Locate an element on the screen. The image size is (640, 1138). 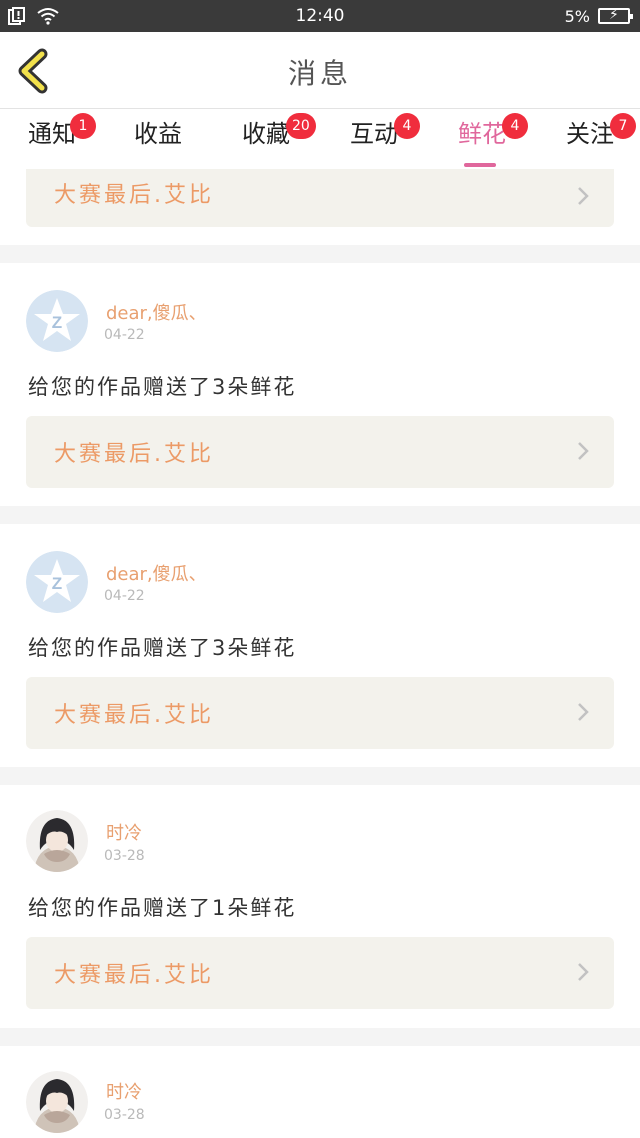
tab-notifications: 通知 1 is located at coordinates (62, 139).